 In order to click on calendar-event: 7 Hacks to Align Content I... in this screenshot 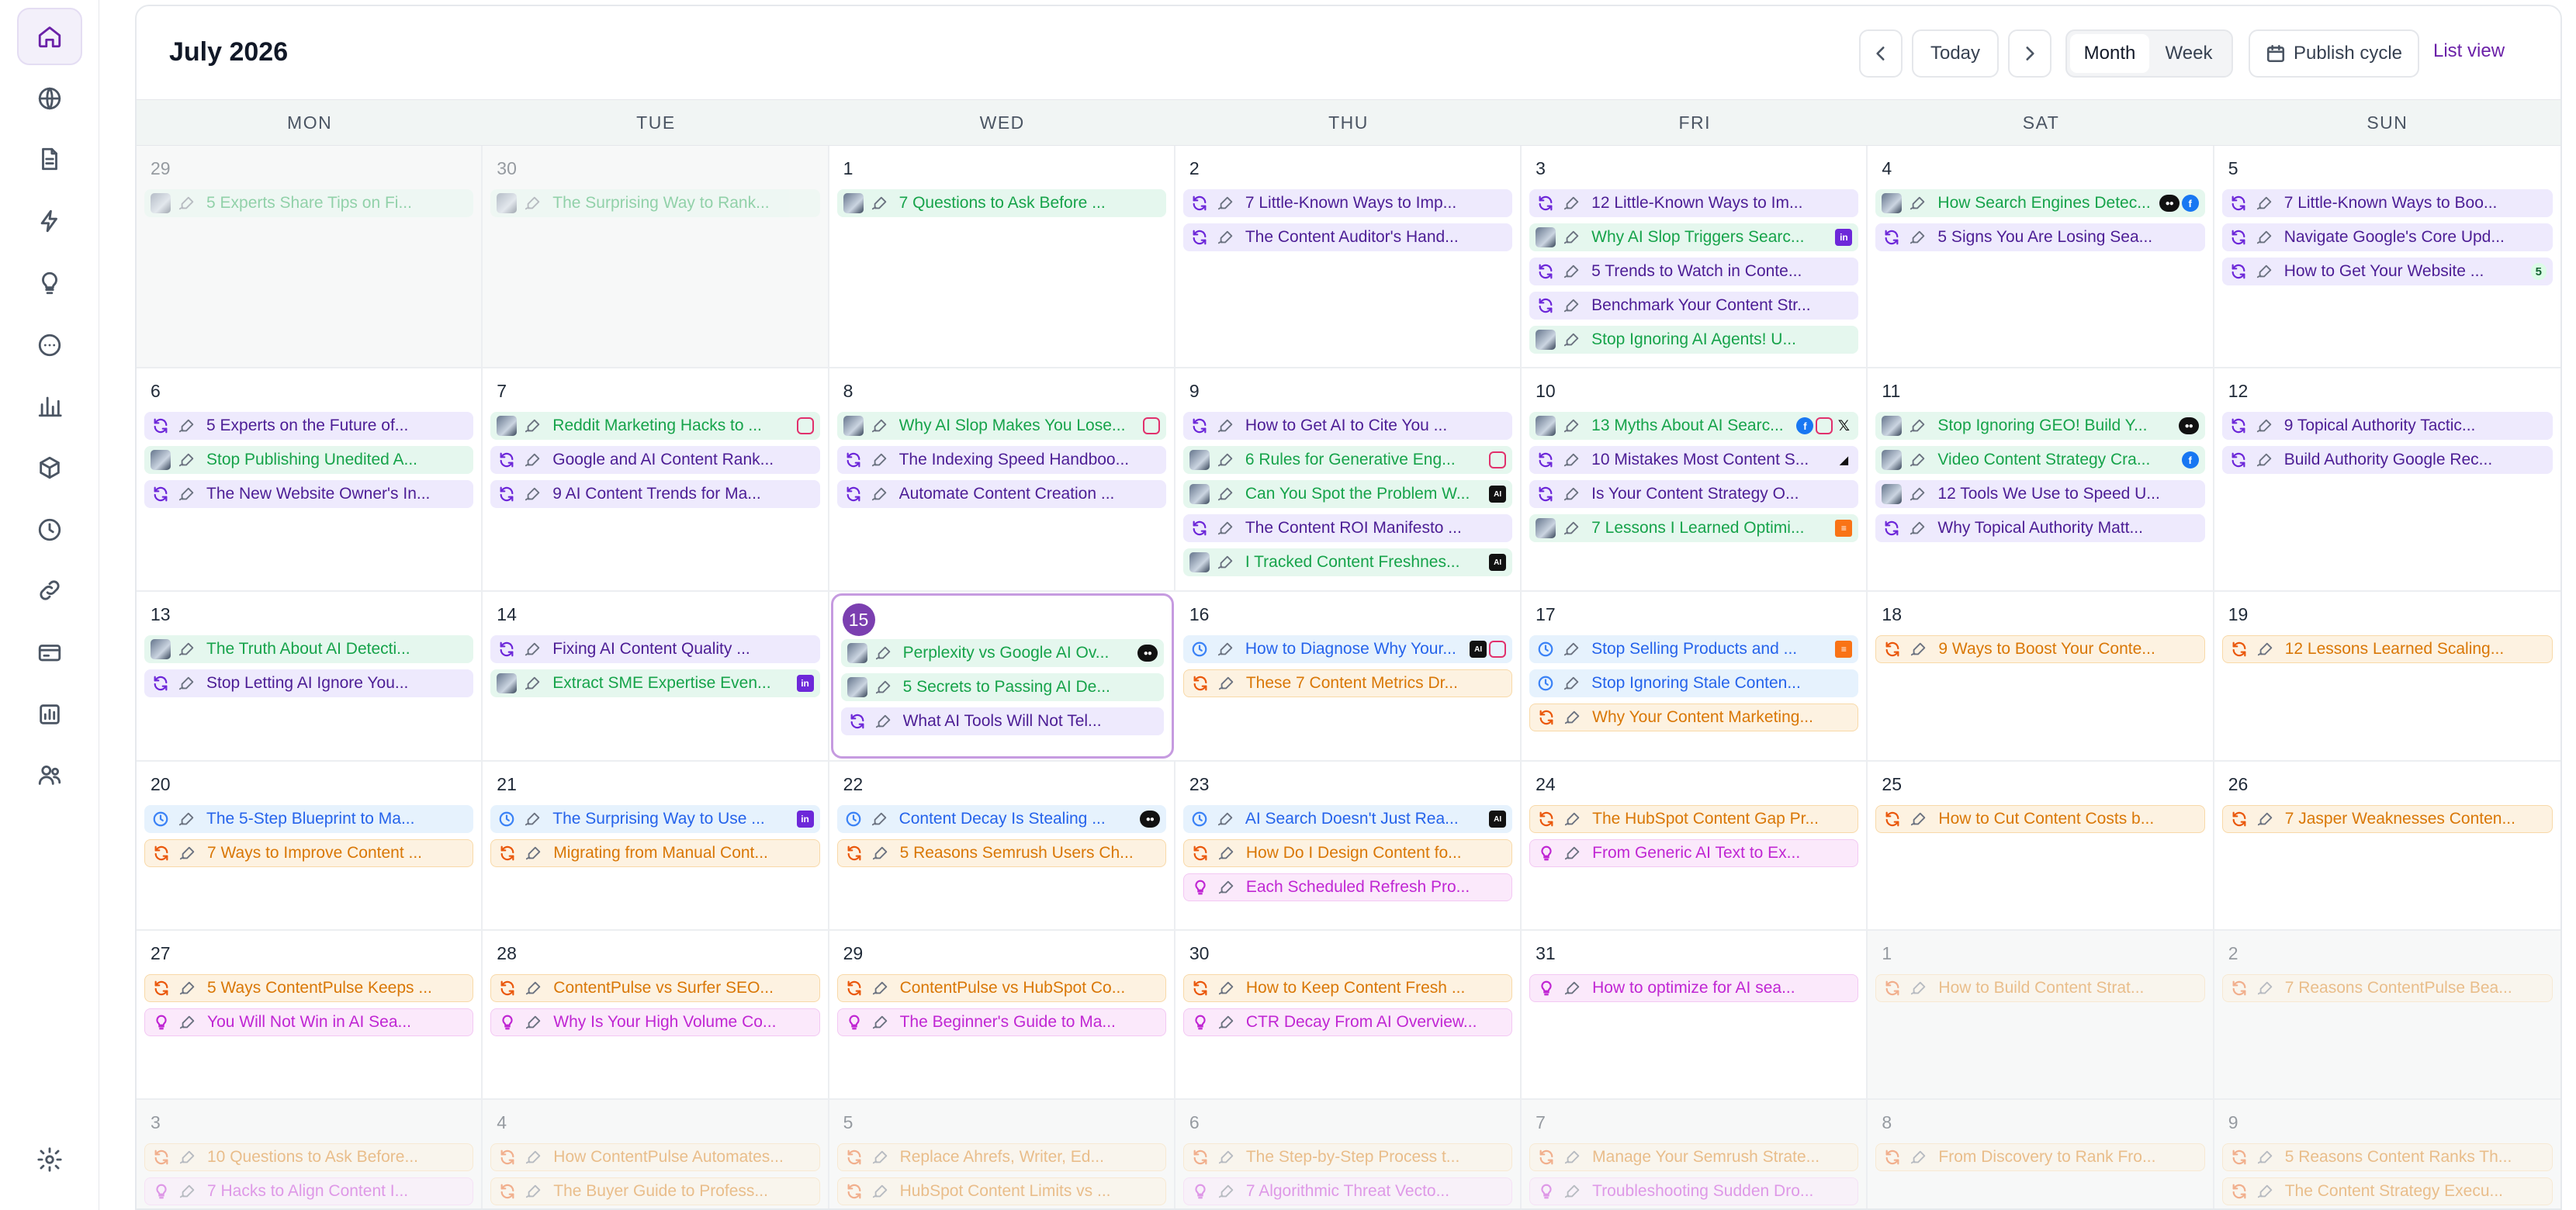, I will do `click(309, 1191)`.